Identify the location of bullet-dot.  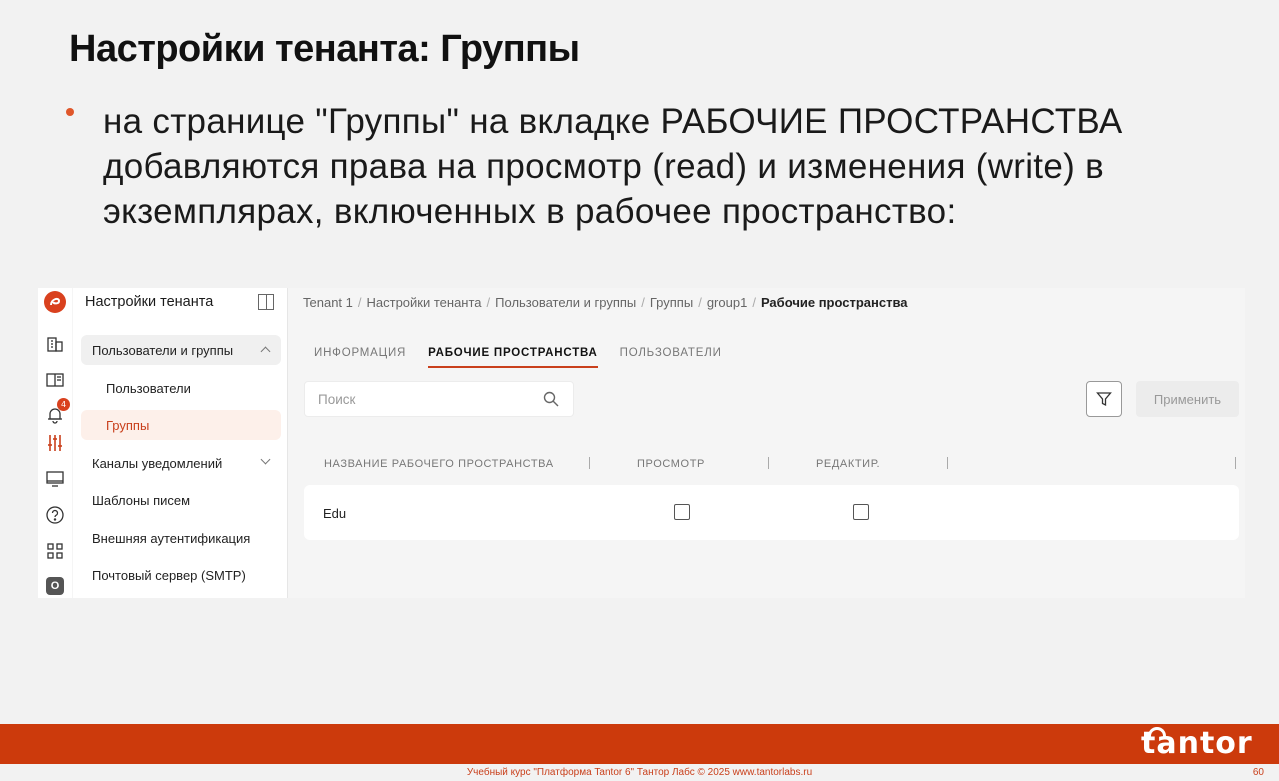
(70, 112).